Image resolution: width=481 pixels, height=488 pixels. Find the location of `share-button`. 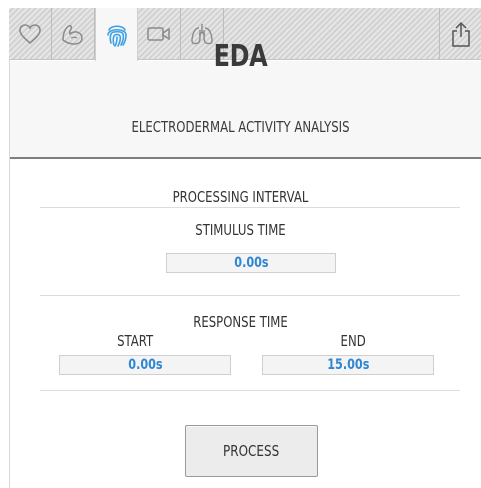

share-button is located at coordinates (460, 34).